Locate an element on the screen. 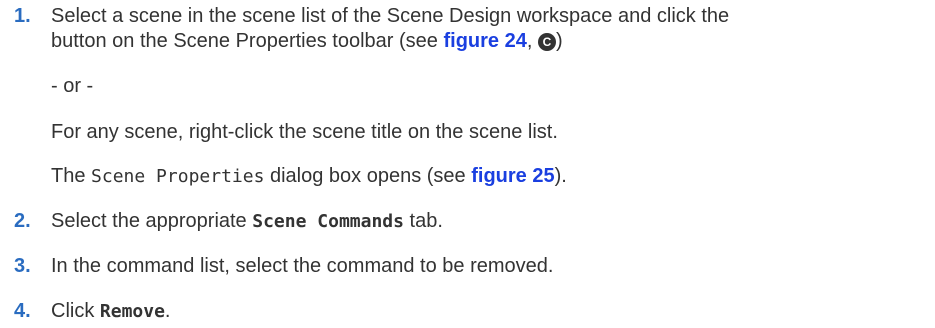 The width and height of the screenshot is (935, 328). text-segment: dialog box opens (see is located at coordinates (368, 176).